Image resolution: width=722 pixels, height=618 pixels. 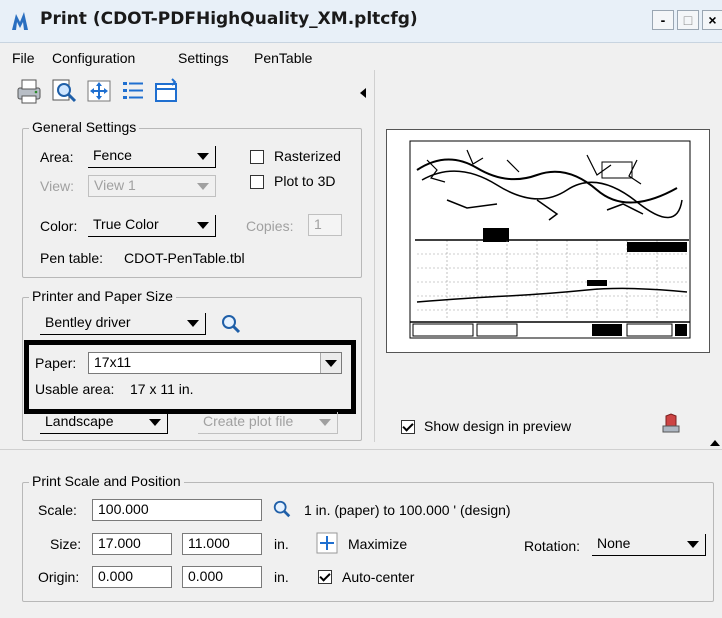 I want to click on minimize-icon: -, so click(x=663, y=20).